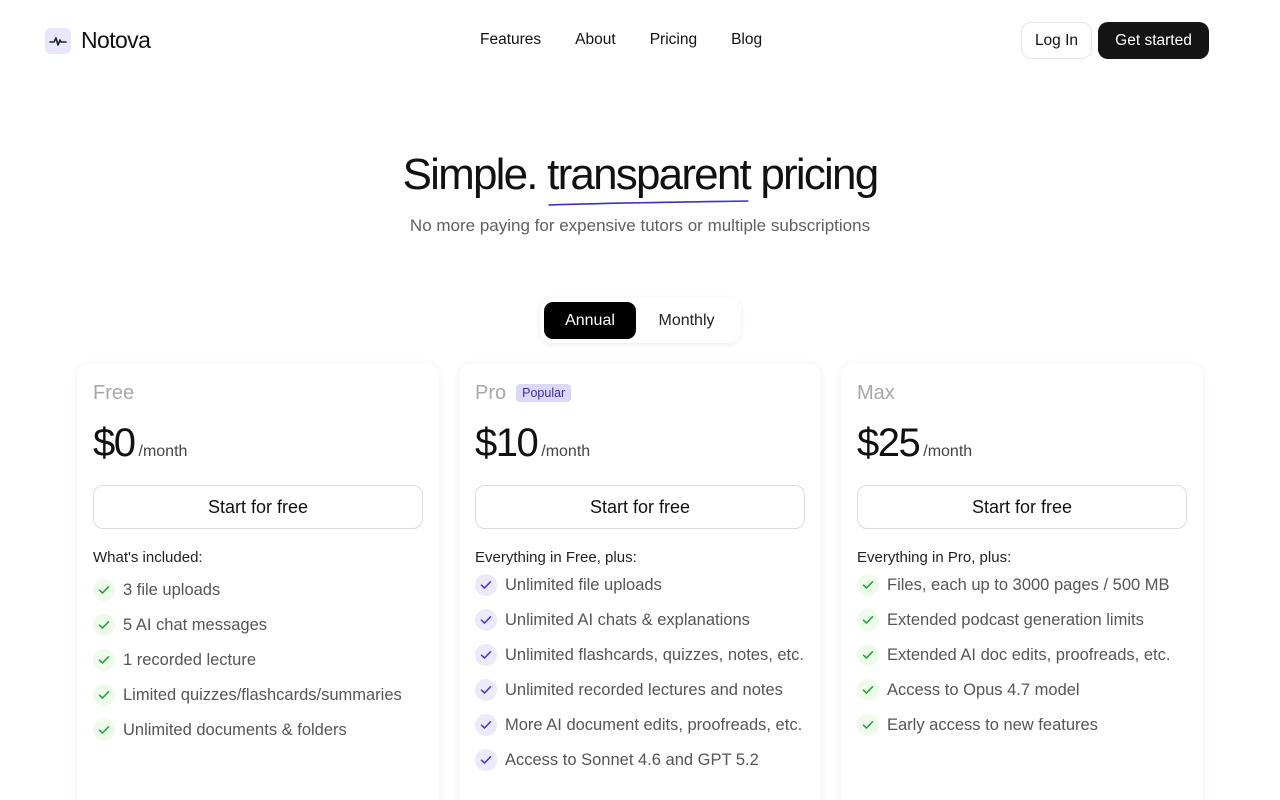  I want to click on billing-annual-option: Annual, so click(590, 320).